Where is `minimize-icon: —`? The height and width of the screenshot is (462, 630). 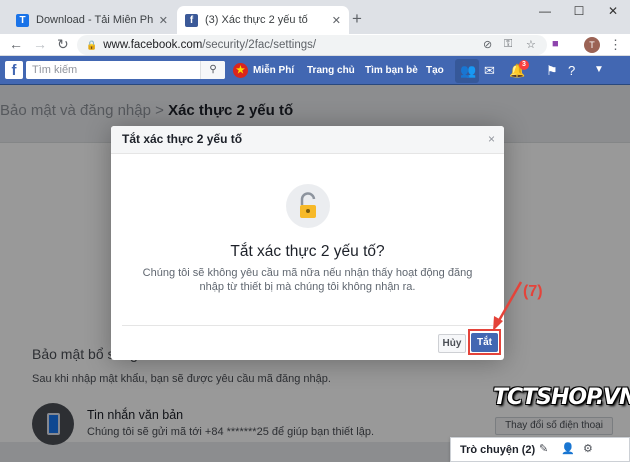
minimize-icon: — is located at coordinates (545, 11).